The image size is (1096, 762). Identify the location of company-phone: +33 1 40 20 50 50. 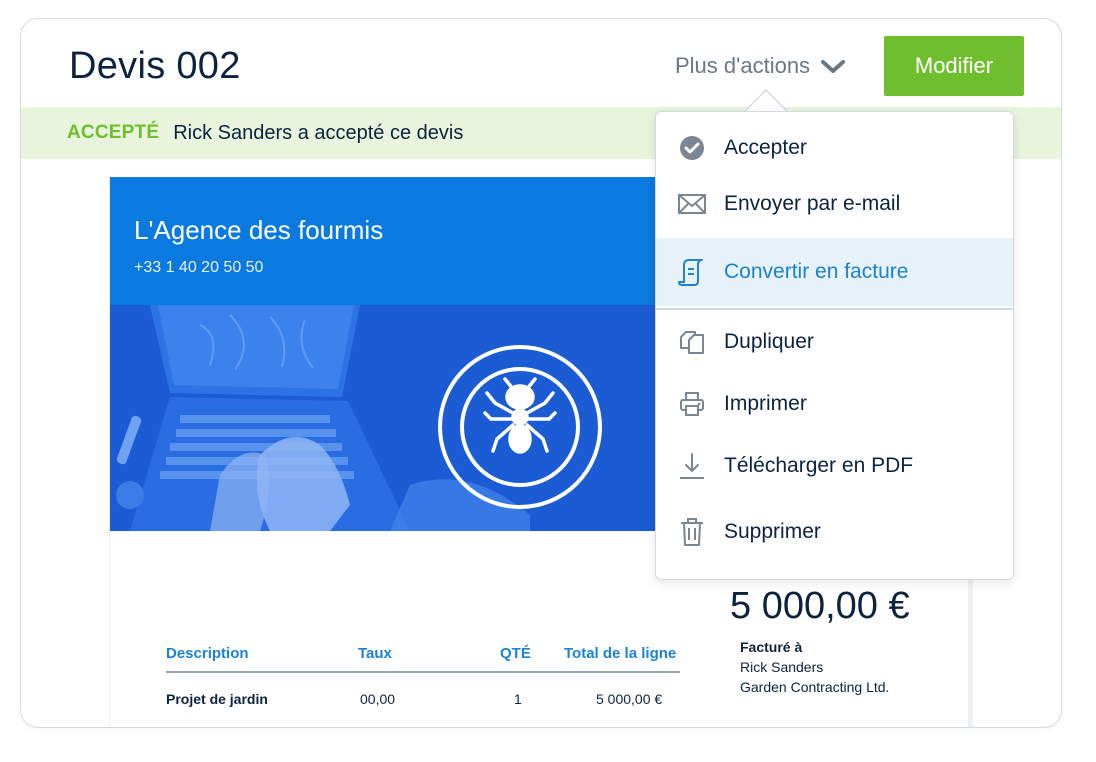
(199, 267).